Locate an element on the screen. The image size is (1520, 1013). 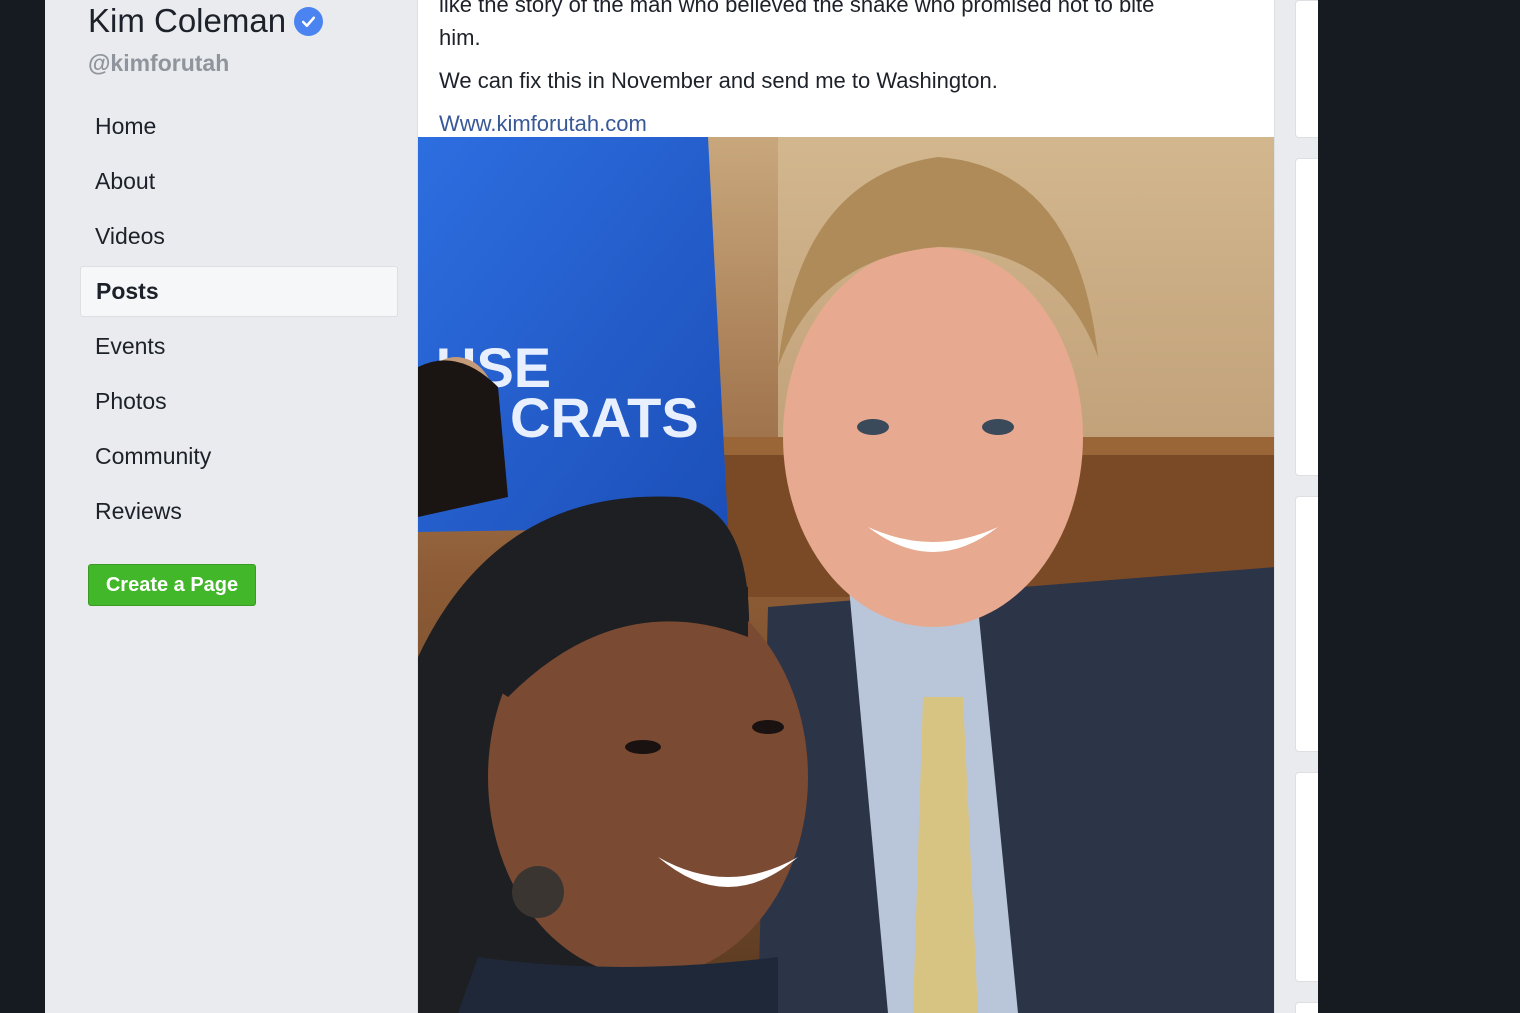
page-name: Kim Coleman is located at coordinates (187, 21).